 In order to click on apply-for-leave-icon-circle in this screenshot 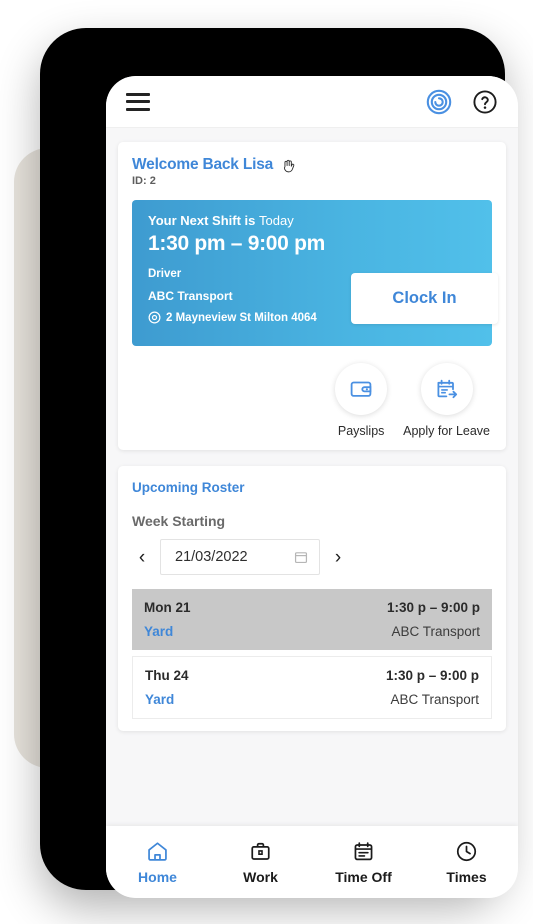, I will do `click(446, 389)`.